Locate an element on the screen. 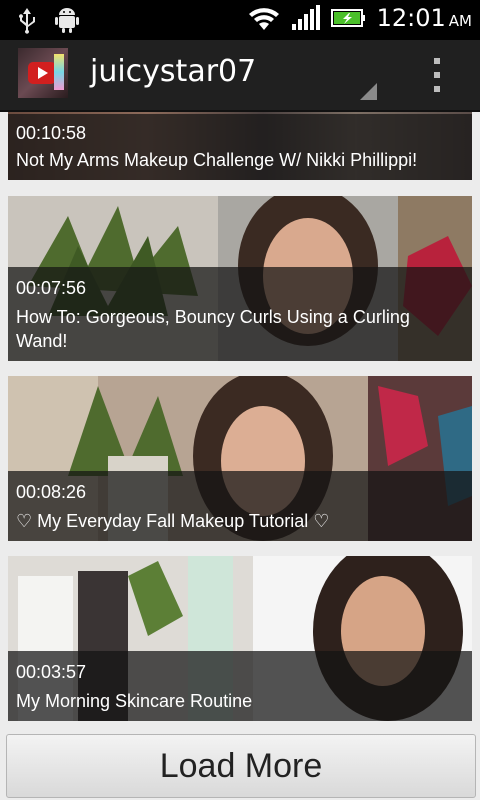  wifi-icon is located at coordinates (264, 18).